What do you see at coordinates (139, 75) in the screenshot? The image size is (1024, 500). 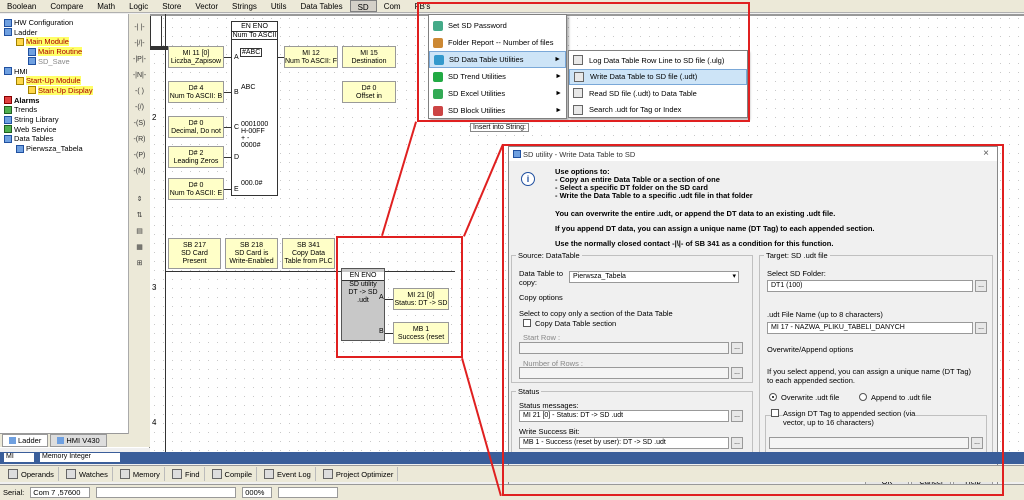 I see `contact-n-icon: -|N|-` at bounding box center [139, 75].